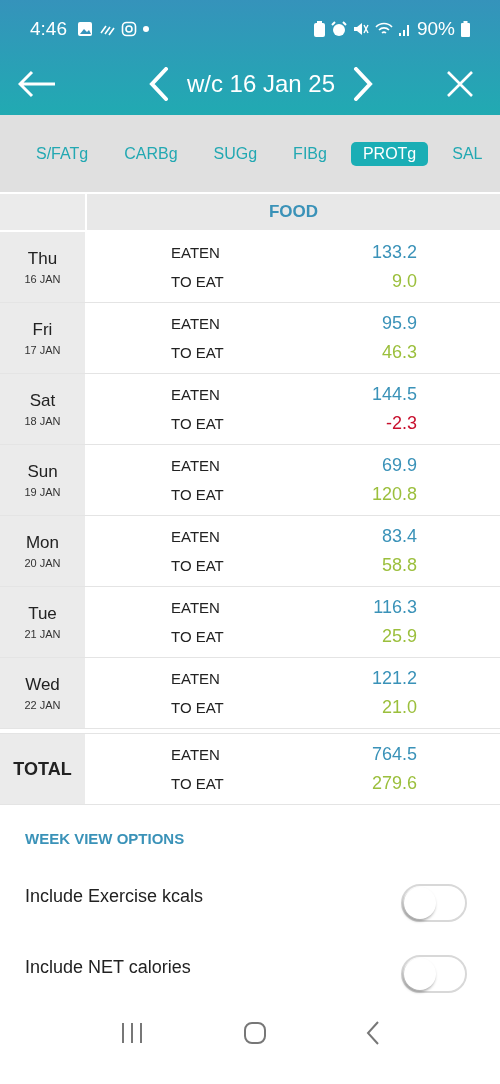 This screenshot has width=500, height=1084. Describe the element at coordinates (338, 29) in the screenshot. I see `alarm-icon` at that location.